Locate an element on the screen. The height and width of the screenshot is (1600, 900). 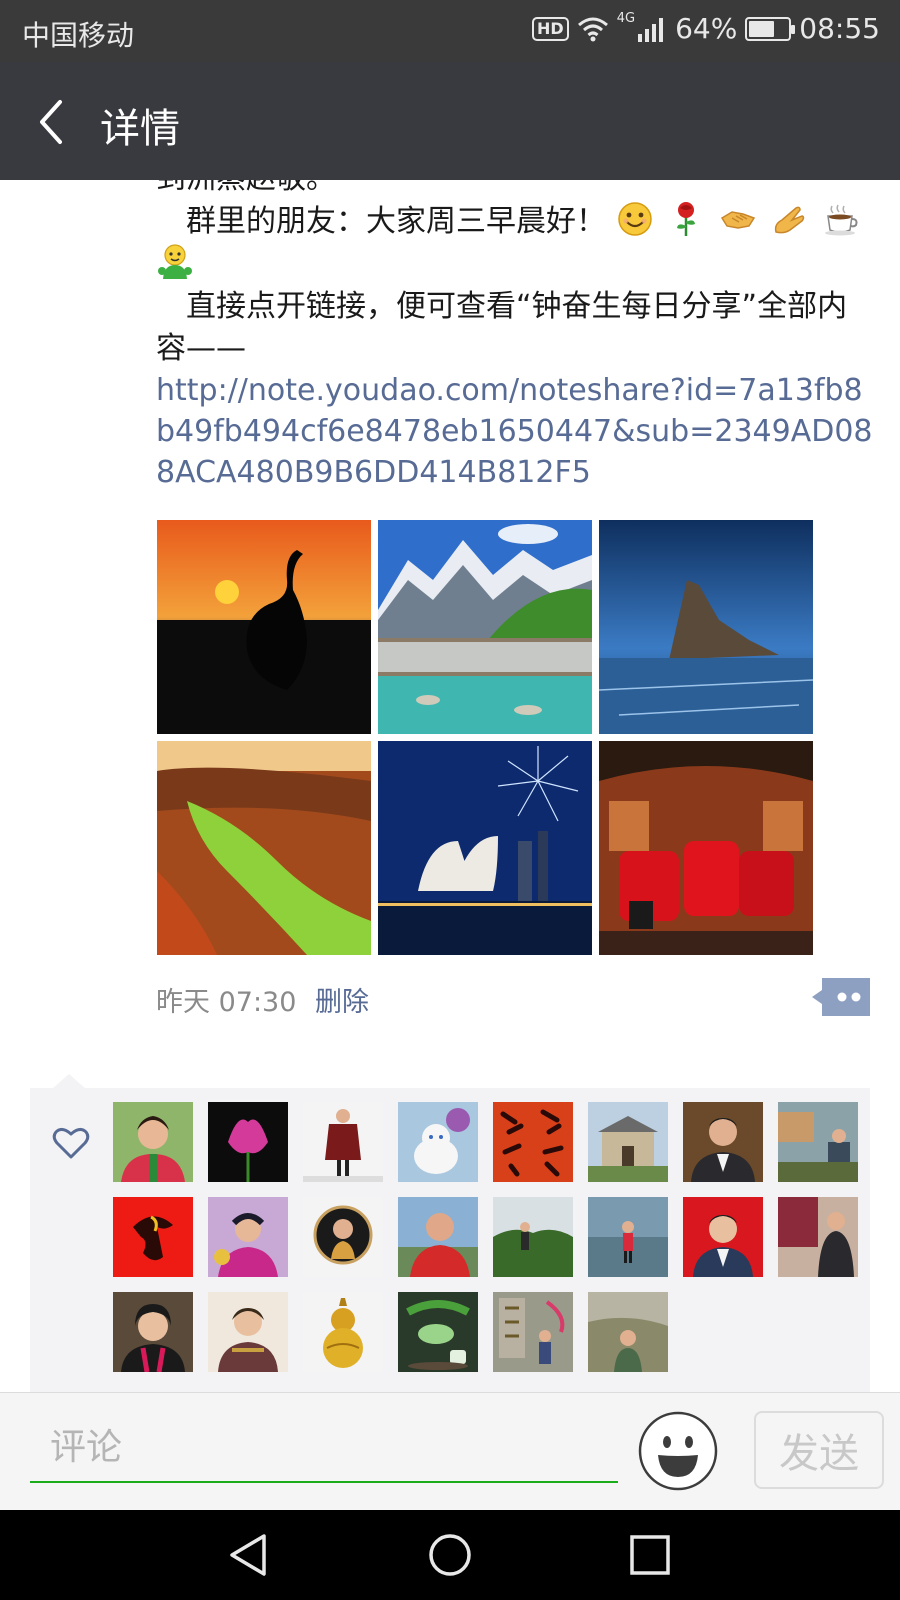
battery-icon is located at coordinates (770, 28).